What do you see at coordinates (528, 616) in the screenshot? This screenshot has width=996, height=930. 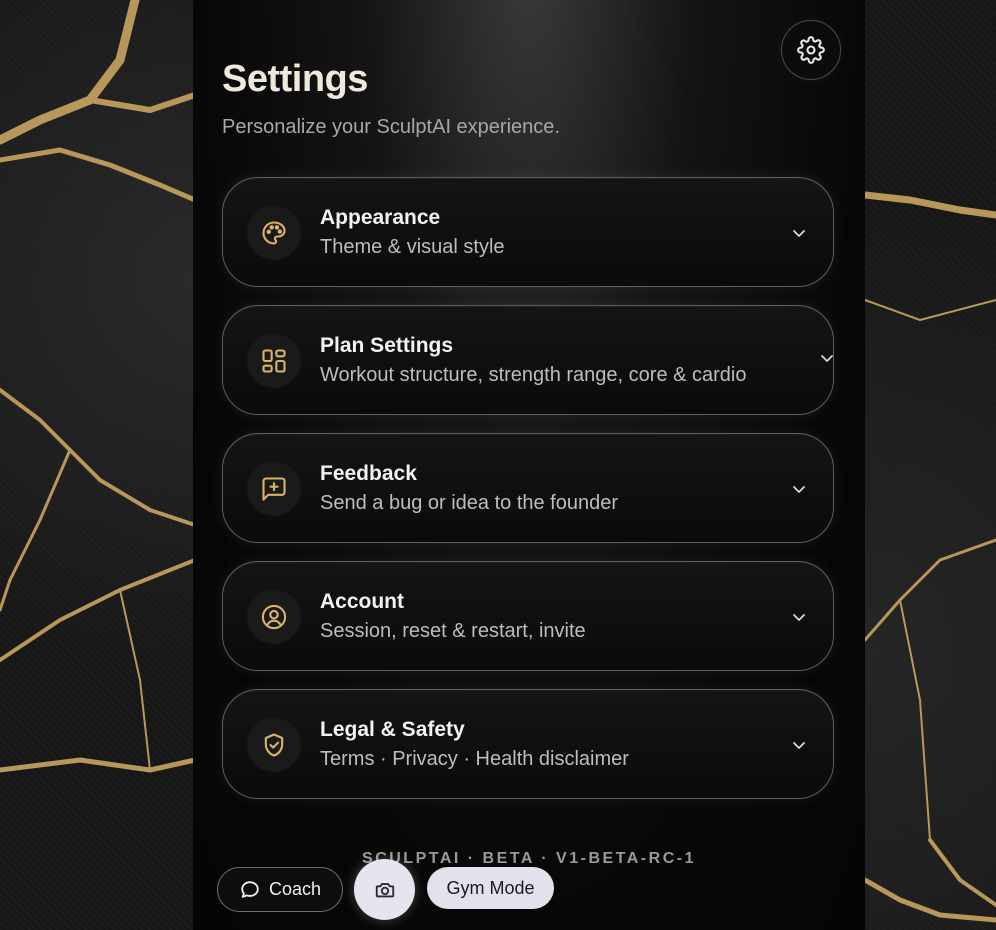 I see `section-account: Account Session, reset & restart, invite` at bounding box center [528, 616].